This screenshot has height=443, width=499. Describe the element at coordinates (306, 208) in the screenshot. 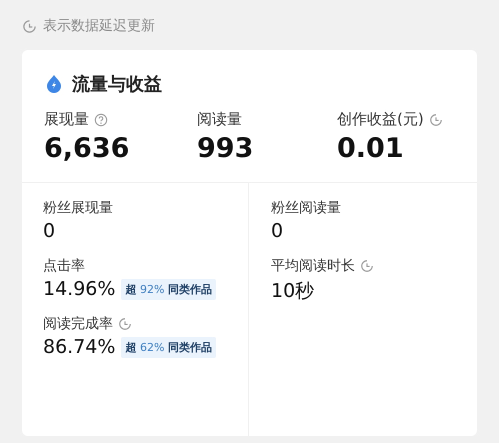

I see `metric-label: 粉丝阅读量` at that location.